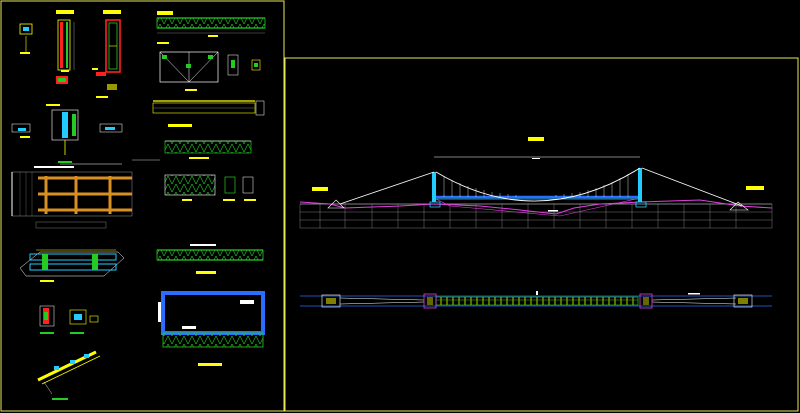 Image resolution: width=800 pixels, height=413 pixels. I want to click on suspension-bridge-elevation, so click(536, 198).